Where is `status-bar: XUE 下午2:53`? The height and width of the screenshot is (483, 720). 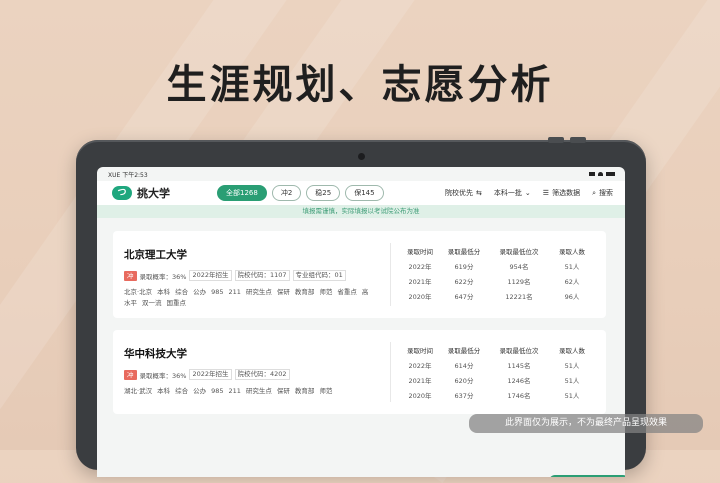 status-bar: XUE 下午2:53 is located at coordinates (361, 174).